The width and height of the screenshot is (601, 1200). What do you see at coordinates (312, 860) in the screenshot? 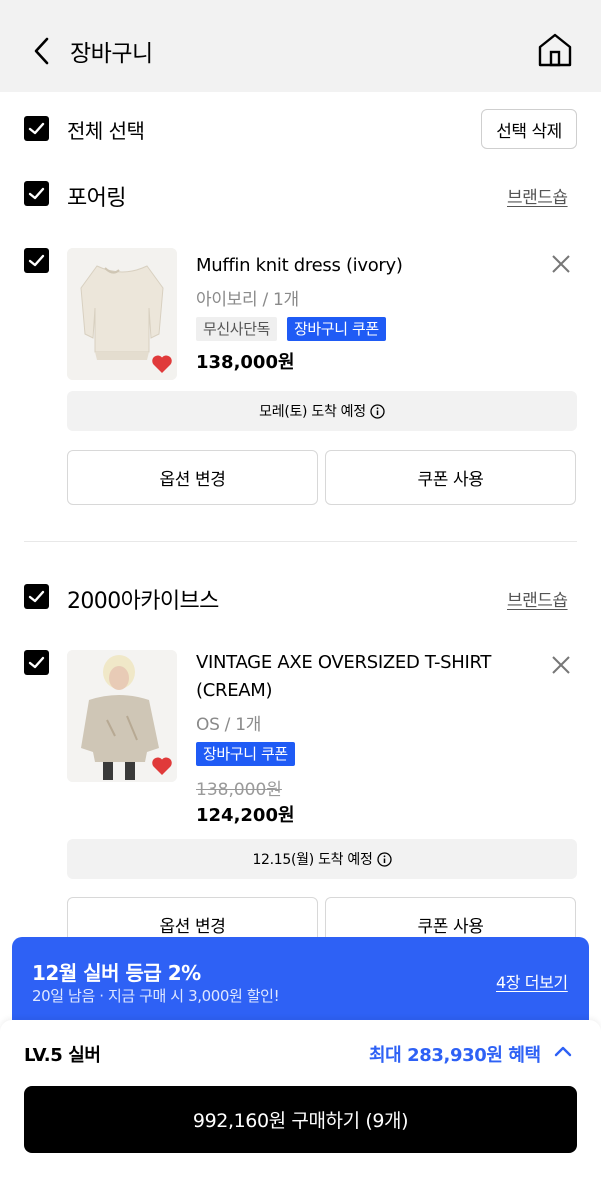
I see `delivery-text: 12.15(월) 도착 예정` at bounding box center [312, 860].